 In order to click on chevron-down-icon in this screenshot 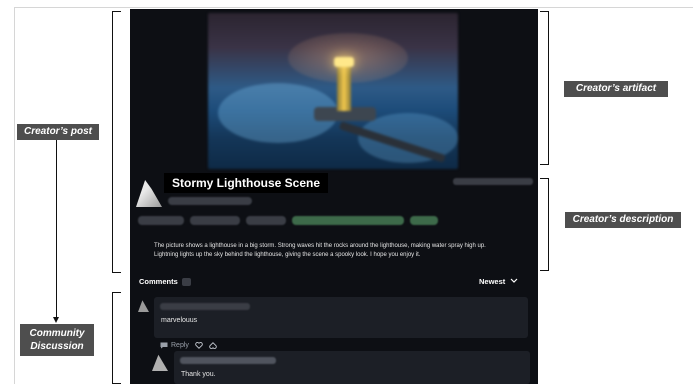, I will do `click(514, 281)`.